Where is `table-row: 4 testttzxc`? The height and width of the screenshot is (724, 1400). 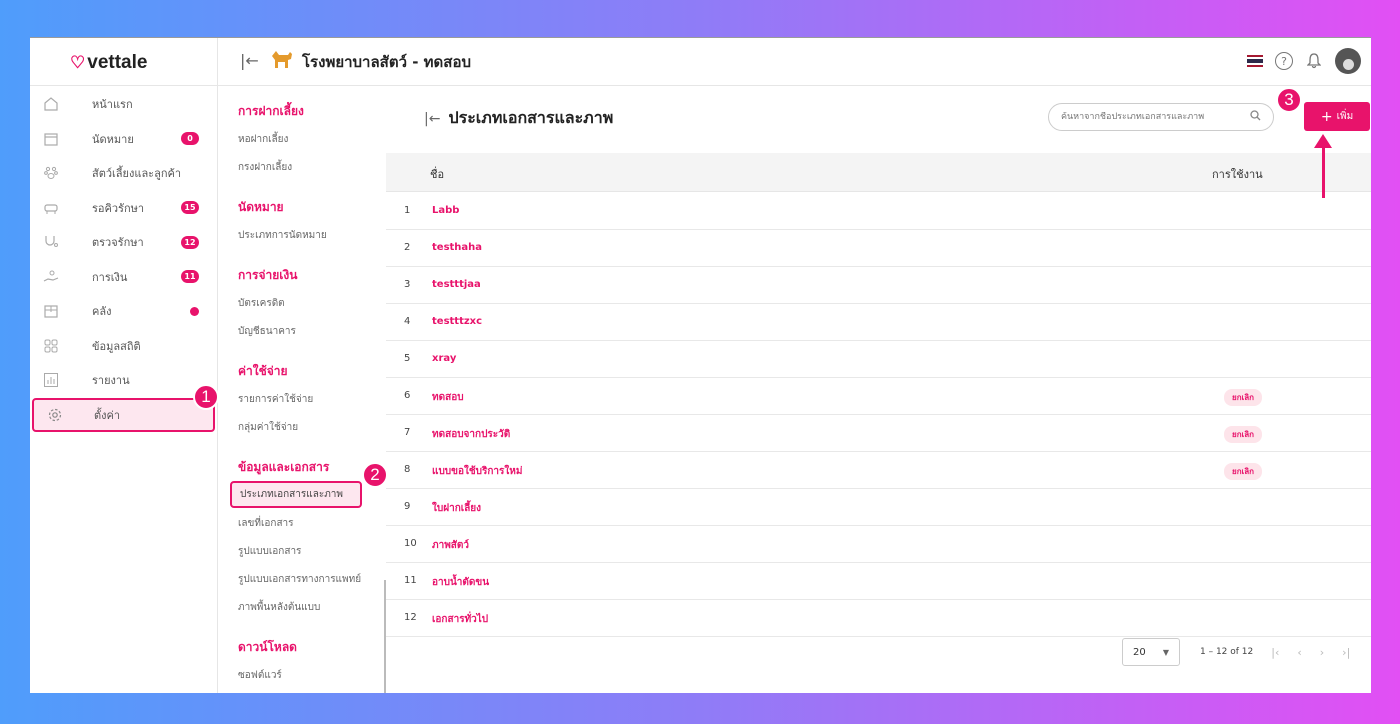
table-row: 4 testttzxc is located at coordinates (878, 322).